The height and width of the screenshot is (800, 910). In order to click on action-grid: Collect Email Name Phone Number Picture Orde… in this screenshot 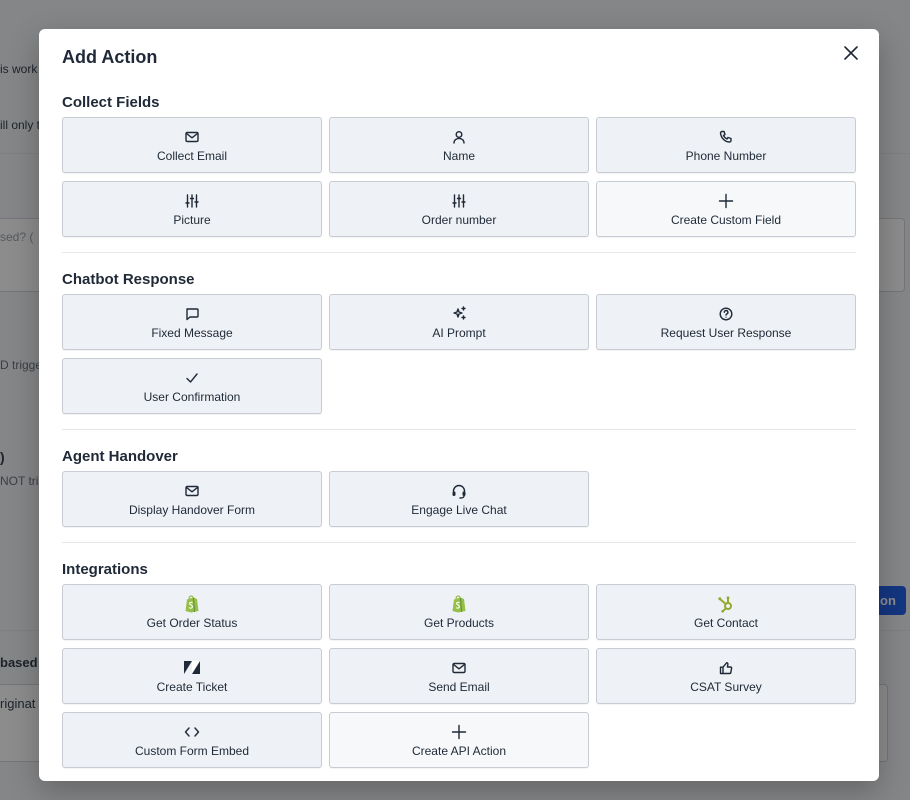, I will do `click(459, 177)`.